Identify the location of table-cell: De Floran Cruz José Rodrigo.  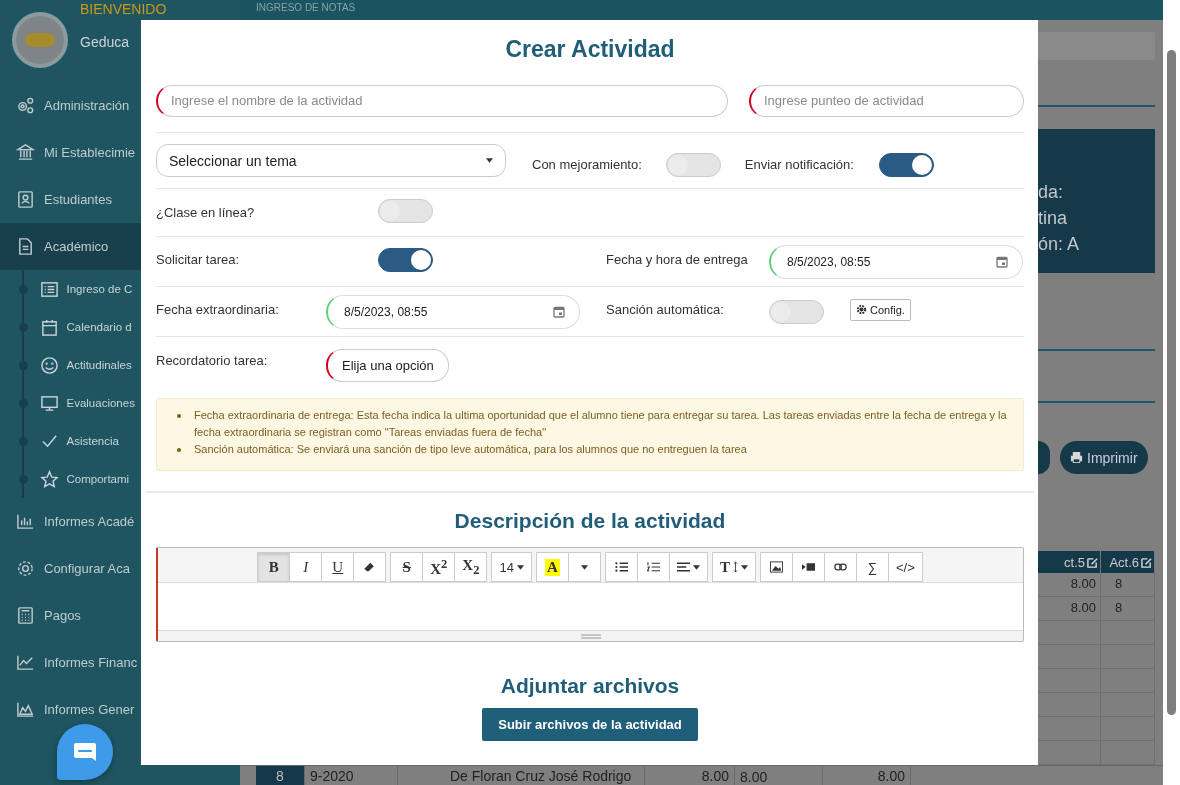
(521, 775).